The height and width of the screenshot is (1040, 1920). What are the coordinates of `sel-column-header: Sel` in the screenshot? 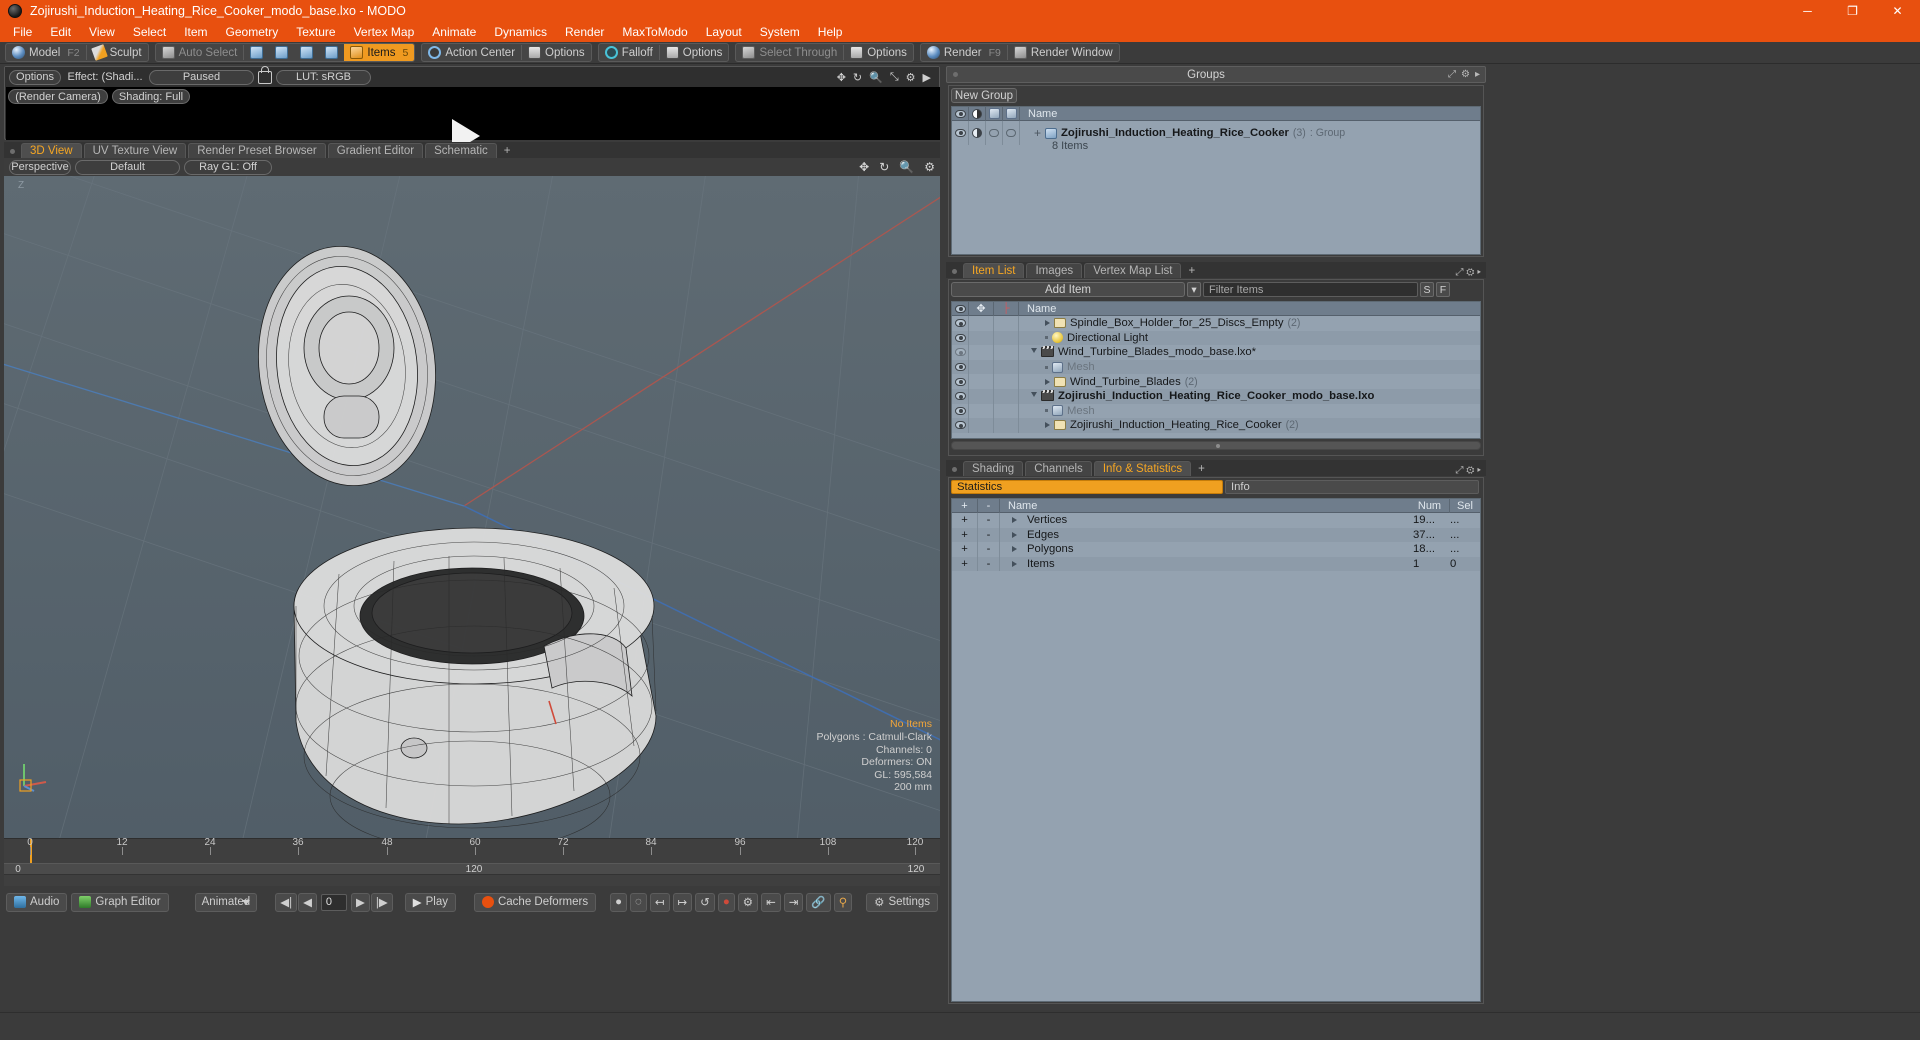 It's located at (1465, 506).